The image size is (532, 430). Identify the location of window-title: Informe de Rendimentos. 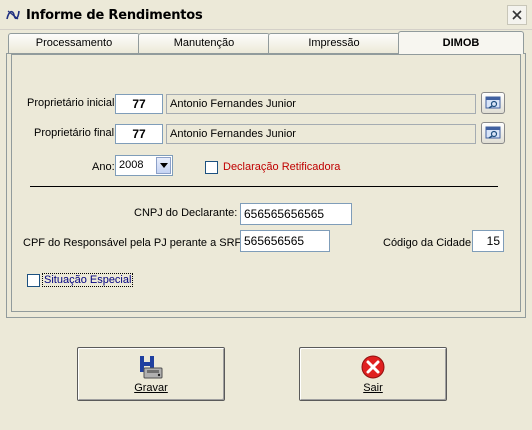
(114, 15).